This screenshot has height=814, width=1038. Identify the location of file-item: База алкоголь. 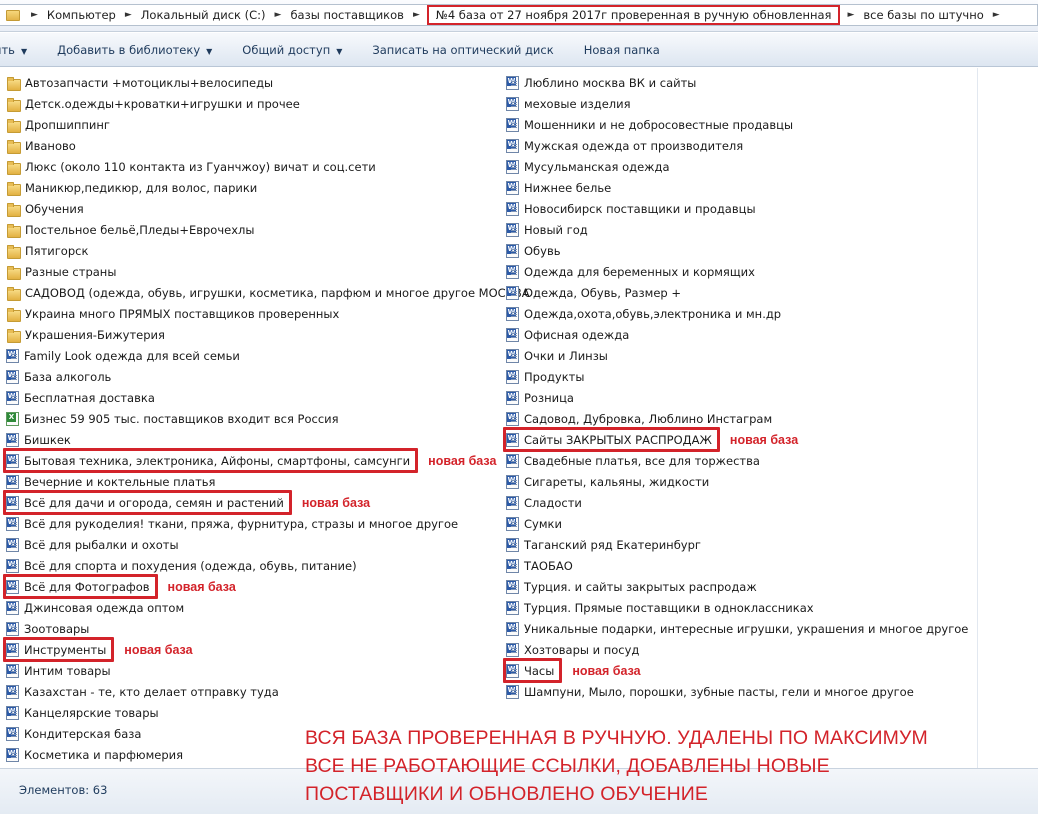
(268, 376).